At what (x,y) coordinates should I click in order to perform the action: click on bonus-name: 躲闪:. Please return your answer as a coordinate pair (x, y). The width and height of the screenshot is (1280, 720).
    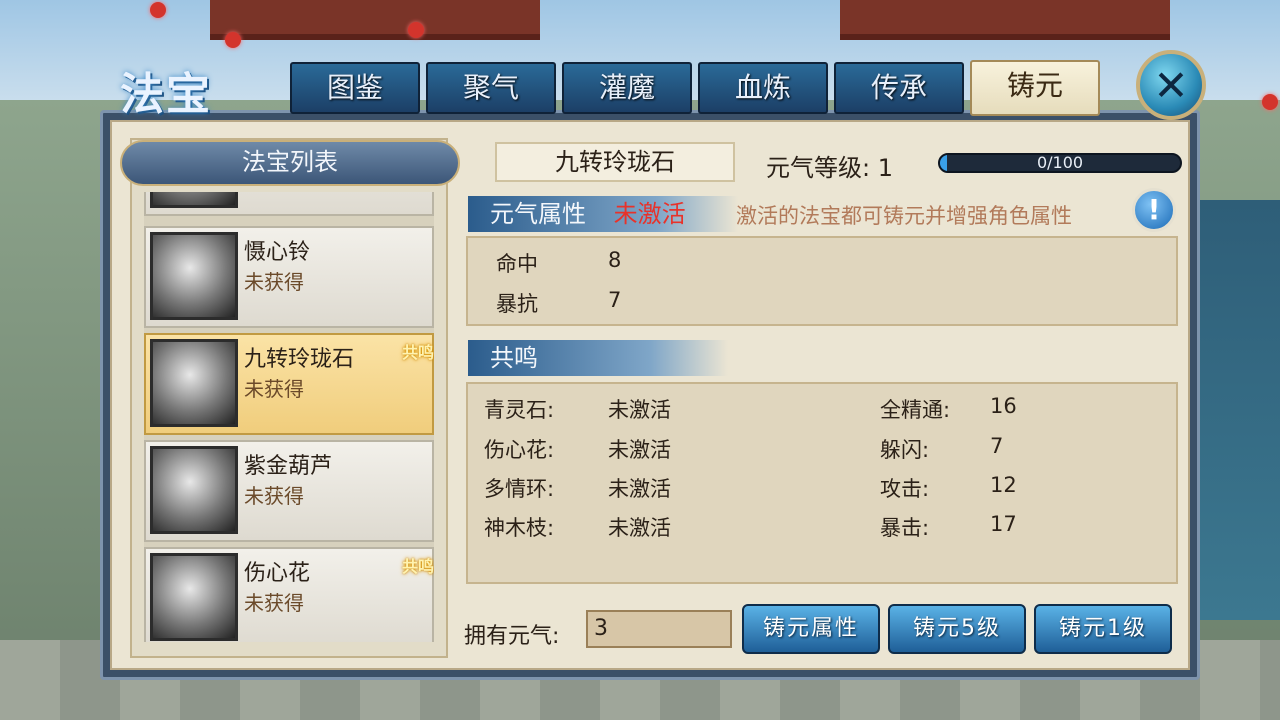
    Looking at the image, I should click on (905, 450).